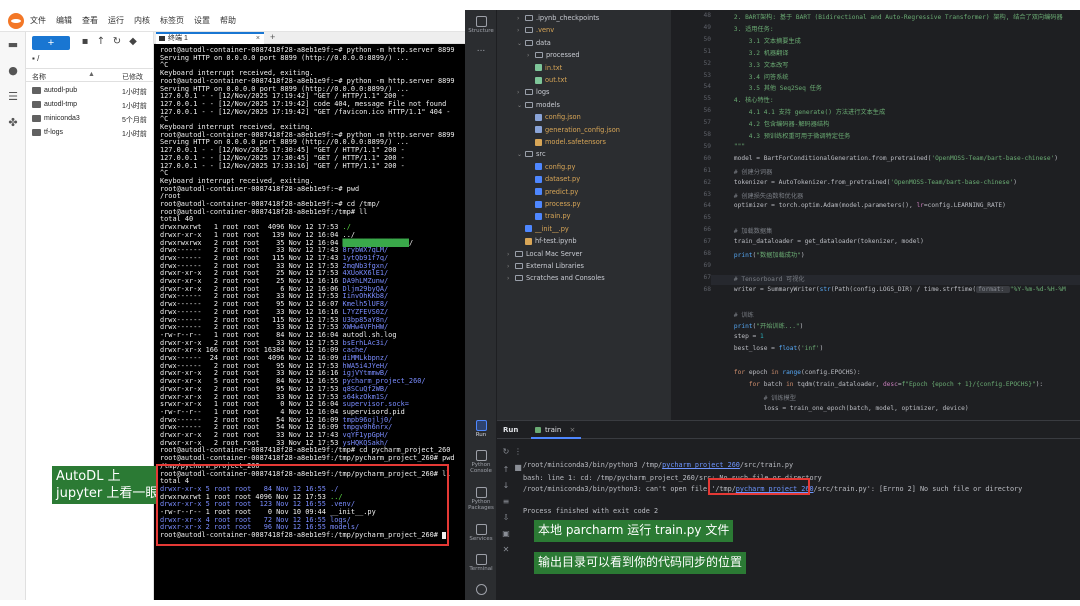 The image size is (1080, 606). I want to click on tree-item: in.txt, so click(529, 68).